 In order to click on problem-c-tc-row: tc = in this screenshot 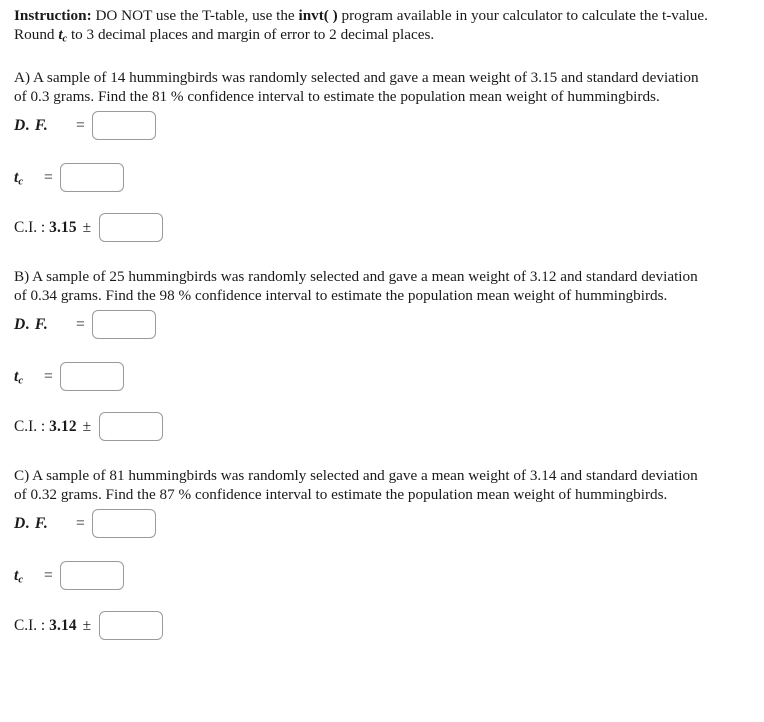, I will do `click(382, 576)`.